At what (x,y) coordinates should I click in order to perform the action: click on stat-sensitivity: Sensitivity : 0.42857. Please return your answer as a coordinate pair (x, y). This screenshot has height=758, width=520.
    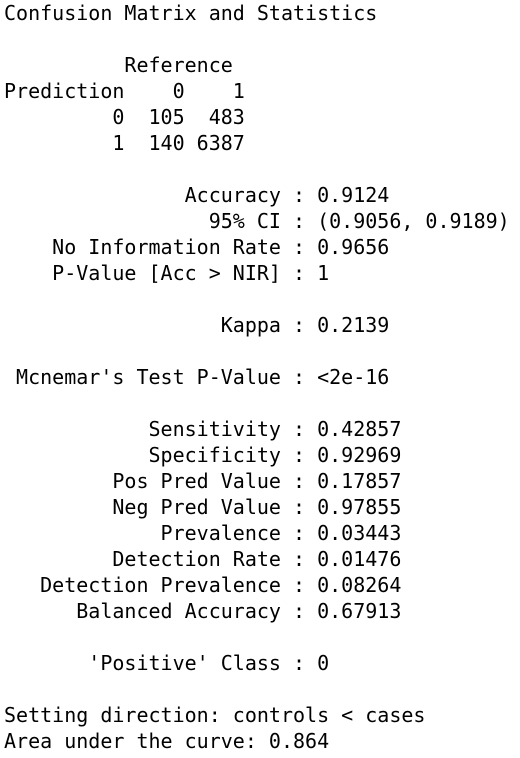
    Looking at the image, I should click on (203, 429).